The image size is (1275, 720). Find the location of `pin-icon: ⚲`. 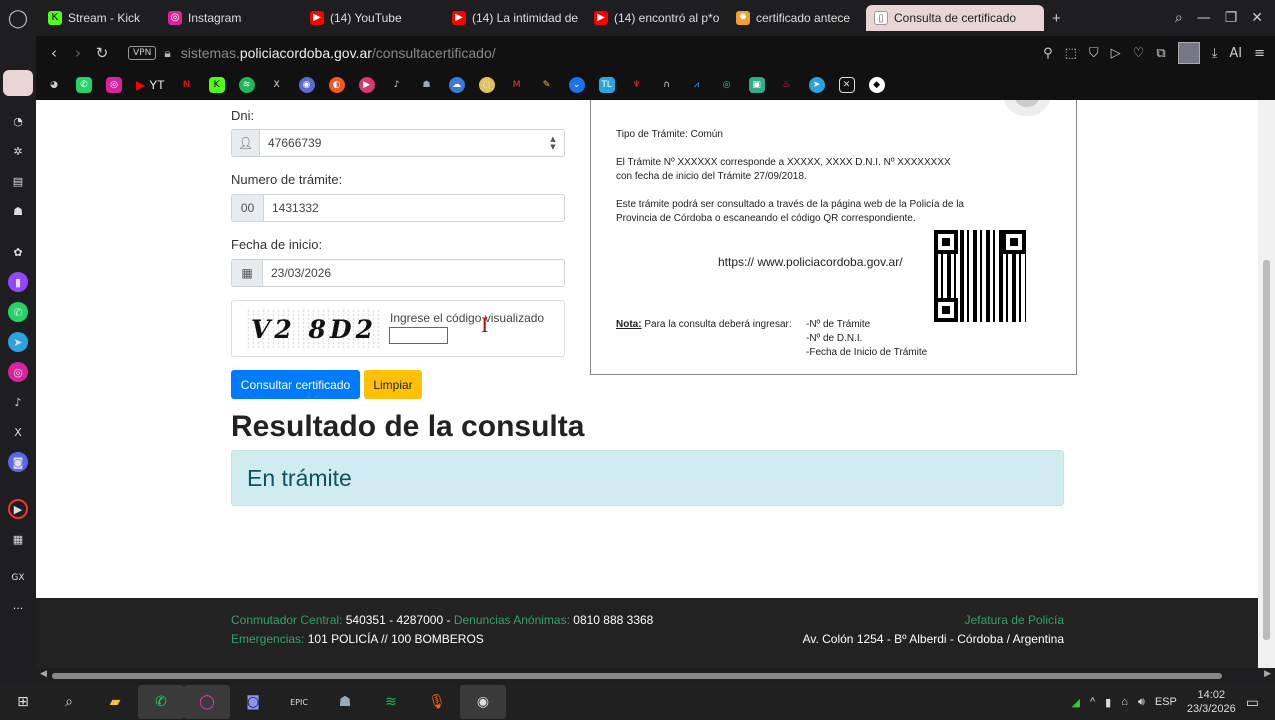

pin-icon: ⚲ is located at coordinates (1048, 53).